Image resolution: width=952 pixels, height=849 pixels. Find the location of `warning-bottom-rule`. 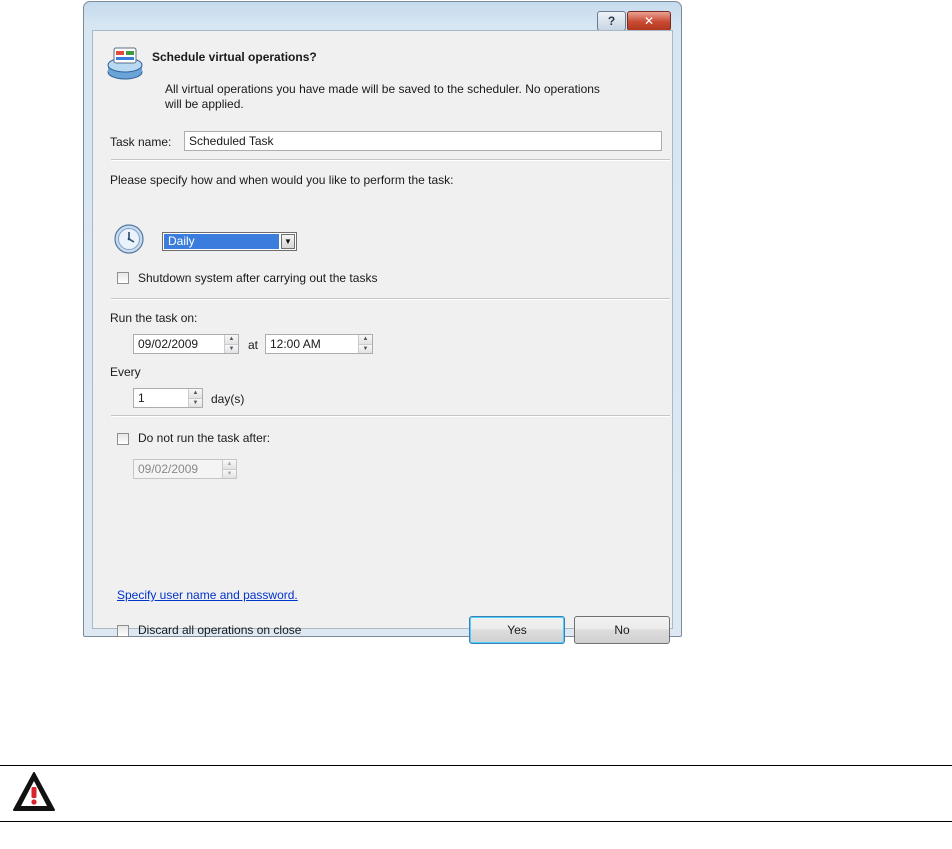

warning-bottom-rule is located at coordinates (476, 821).